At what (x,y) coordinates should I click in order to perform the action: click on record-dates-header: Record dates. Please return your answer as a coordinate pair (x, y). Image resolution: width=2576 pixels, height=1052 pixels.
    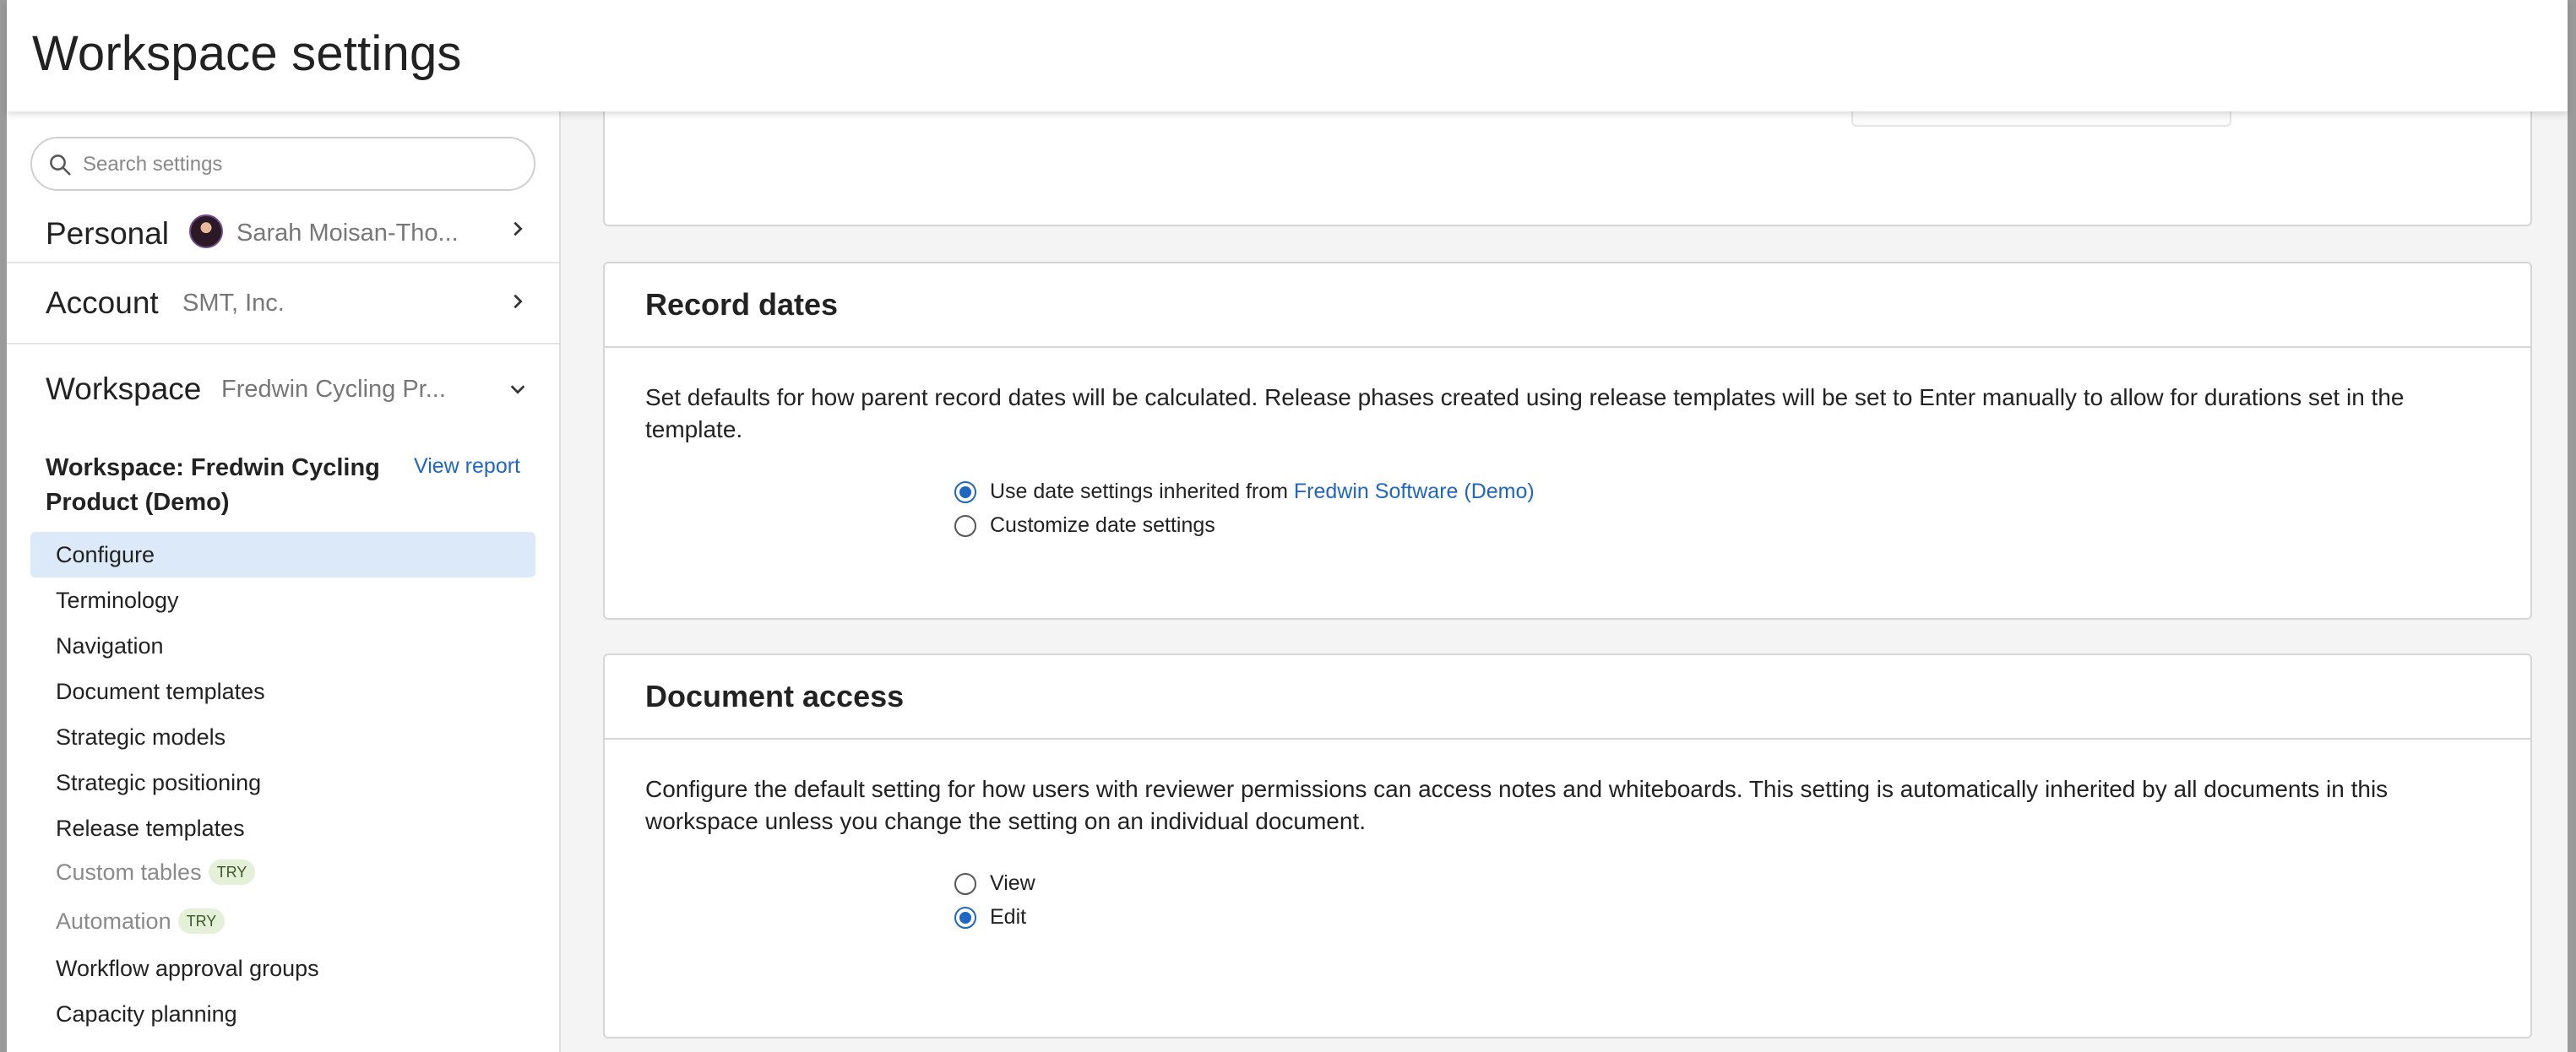
    Looking at the image, I should click on (1567, 305).